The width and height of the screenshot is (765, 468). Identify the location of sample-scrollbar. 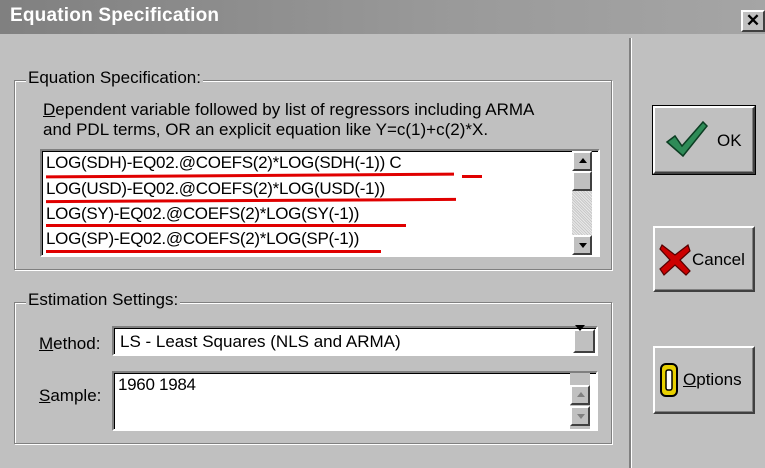
(580, 401).